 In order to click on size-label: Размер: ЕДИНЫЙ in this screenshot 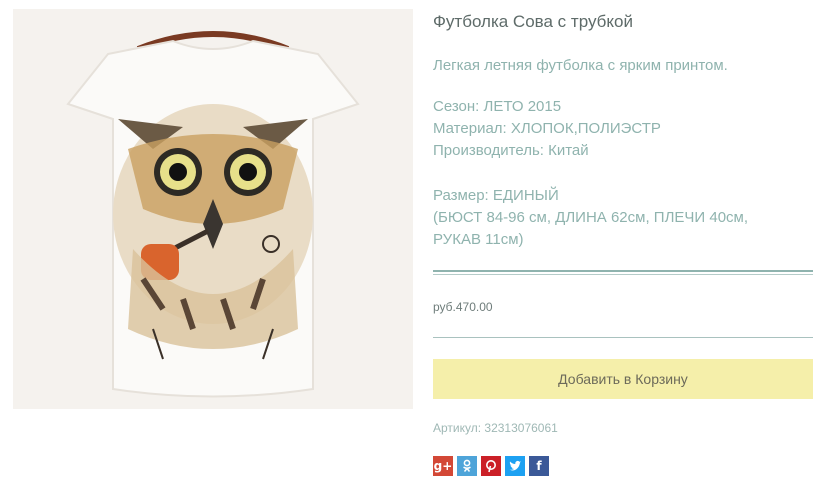, I will do `click(496, 195)`.